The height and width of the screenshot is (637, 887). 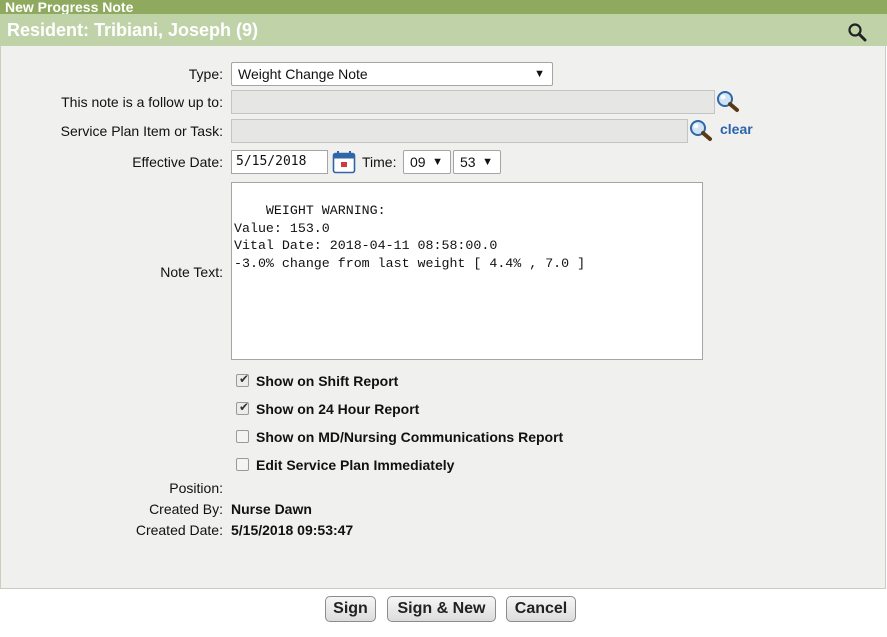 What do you see at coordinates (441, 609) in the screenshot?
I see `sign-and-new-button: Sign & New` at bounding box center [441, 609].